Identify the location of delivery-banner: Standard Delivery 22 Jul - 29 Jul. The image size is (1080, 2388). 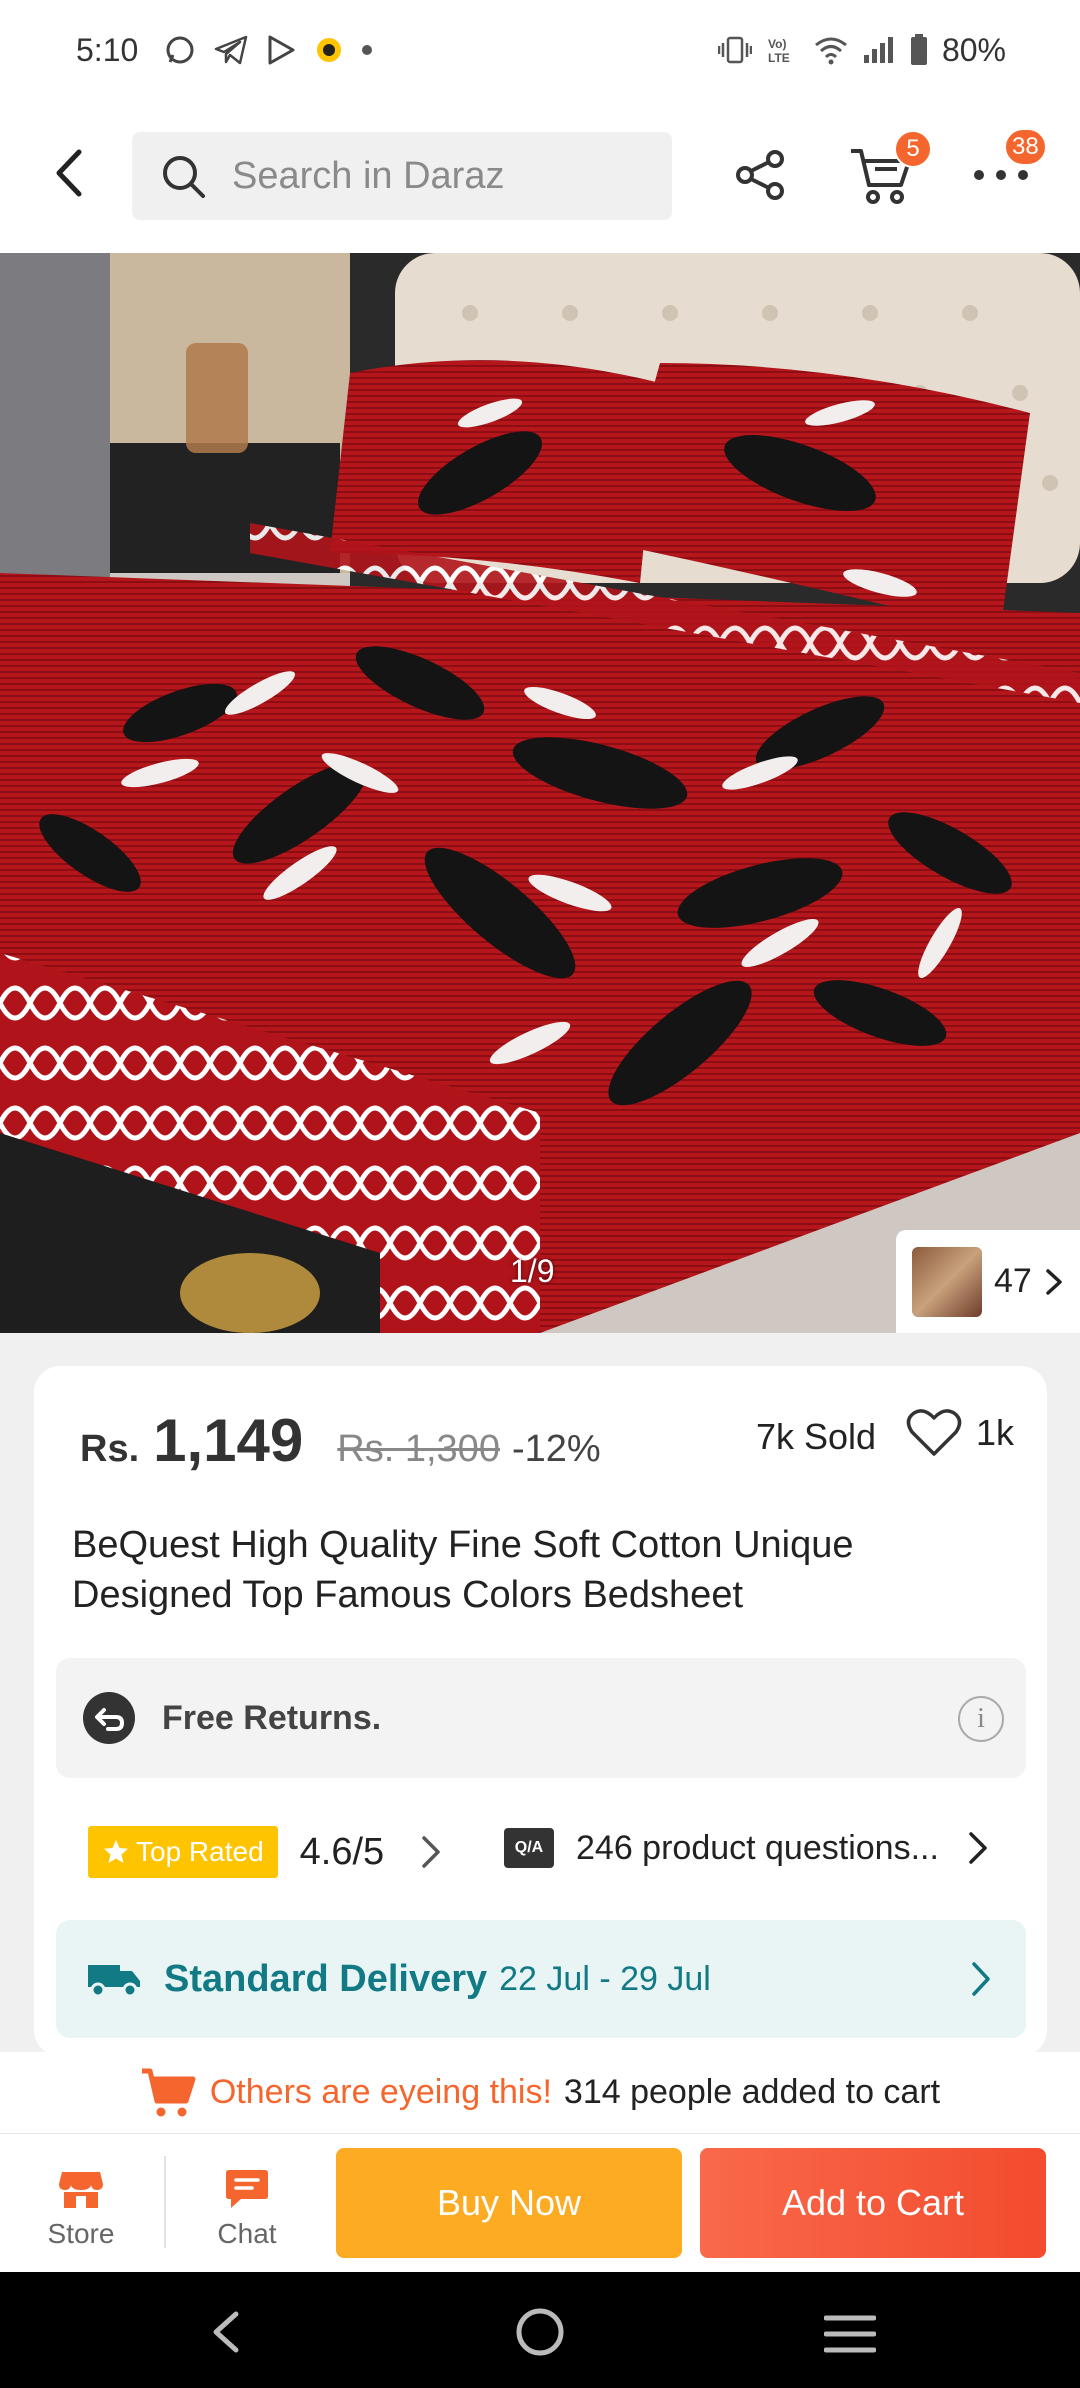
(541, 1979).